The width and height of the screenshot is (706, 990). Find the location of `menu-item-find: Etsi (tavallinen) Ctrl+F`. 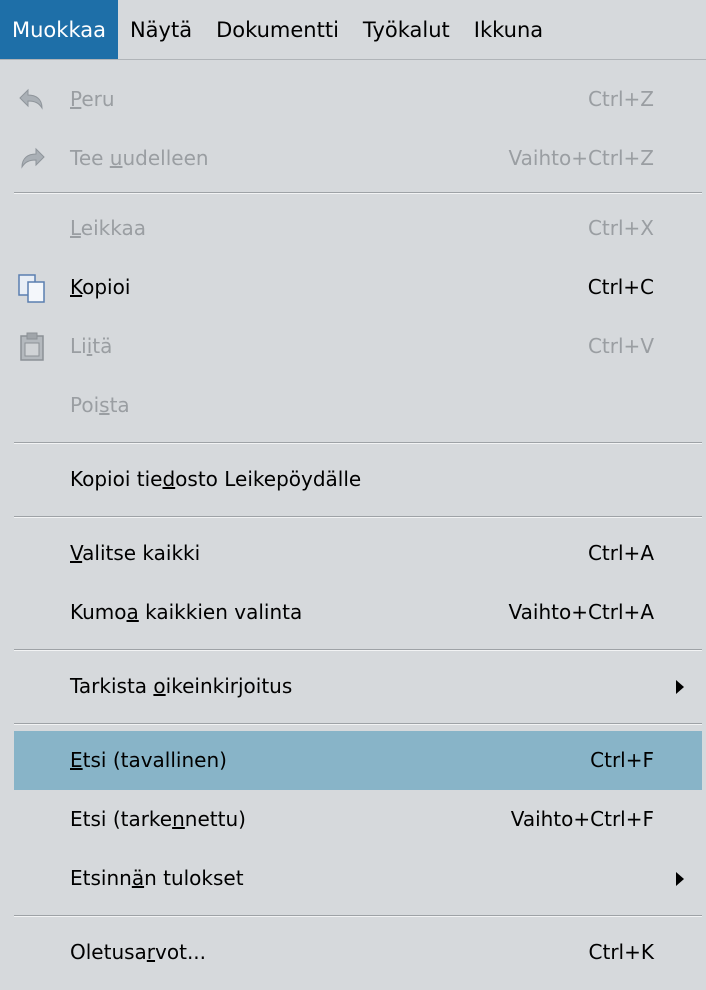

menu-item-find: Etsi (tavallinen) Ctrl+F is located at coordinates (358, 760).